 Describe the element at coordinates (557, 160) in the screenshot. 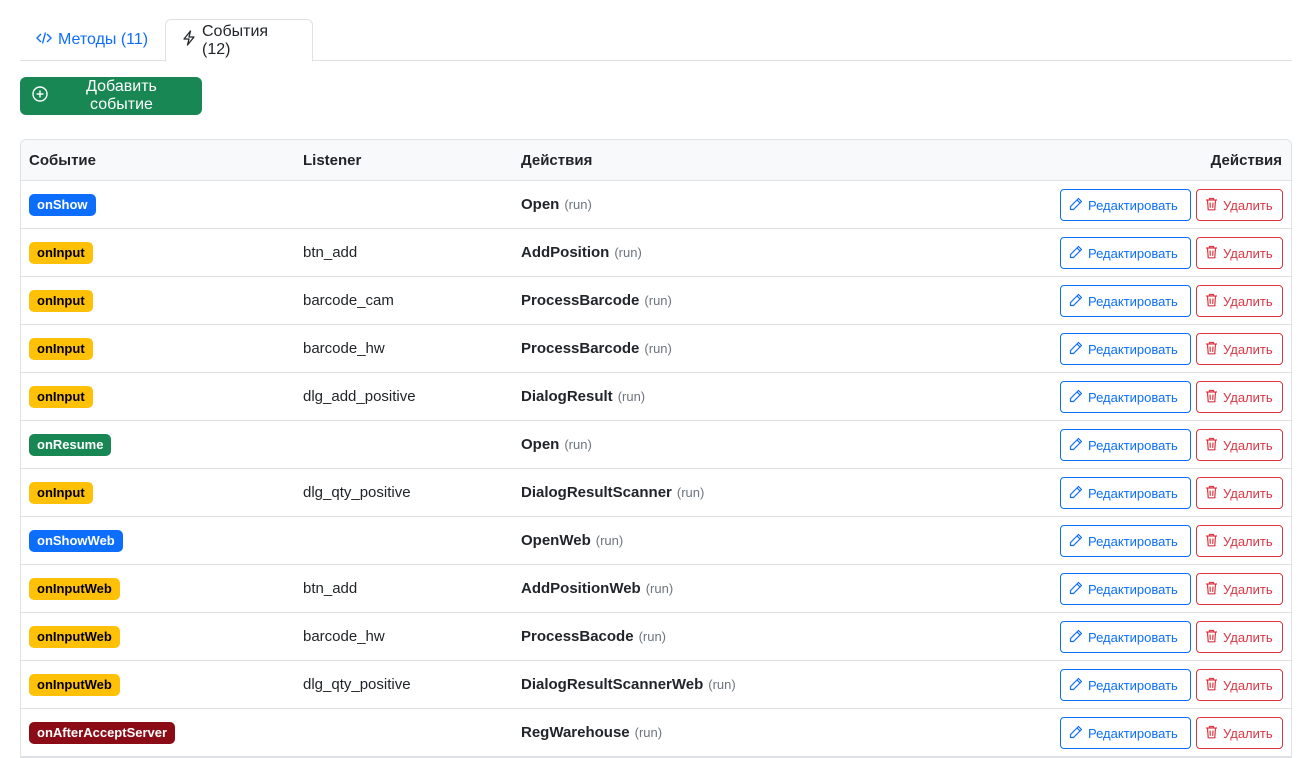

I see `header-actions: Действия` at that location.